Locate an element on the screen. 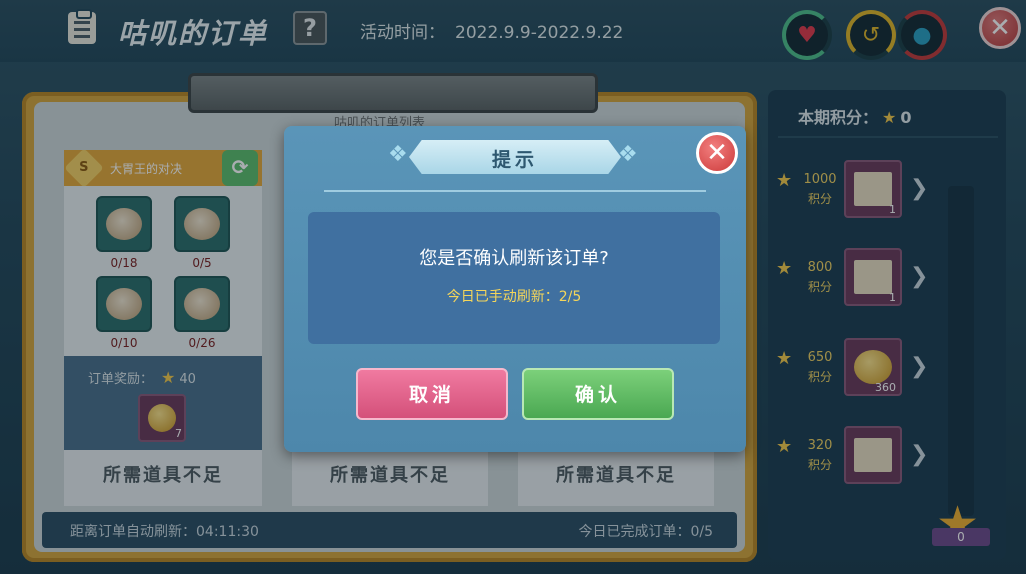 The height and width of the screenshot is (574, 1026). manual-refresh-label: 今日已手动刷新： is located at coordinates (502, 297).